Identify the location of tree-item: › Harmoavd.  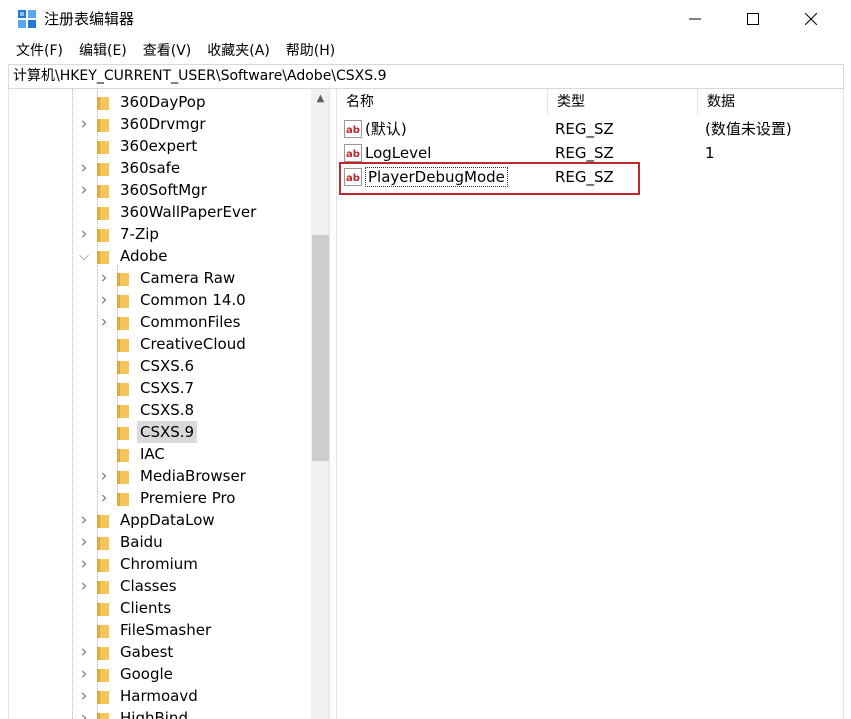
(159, 696).